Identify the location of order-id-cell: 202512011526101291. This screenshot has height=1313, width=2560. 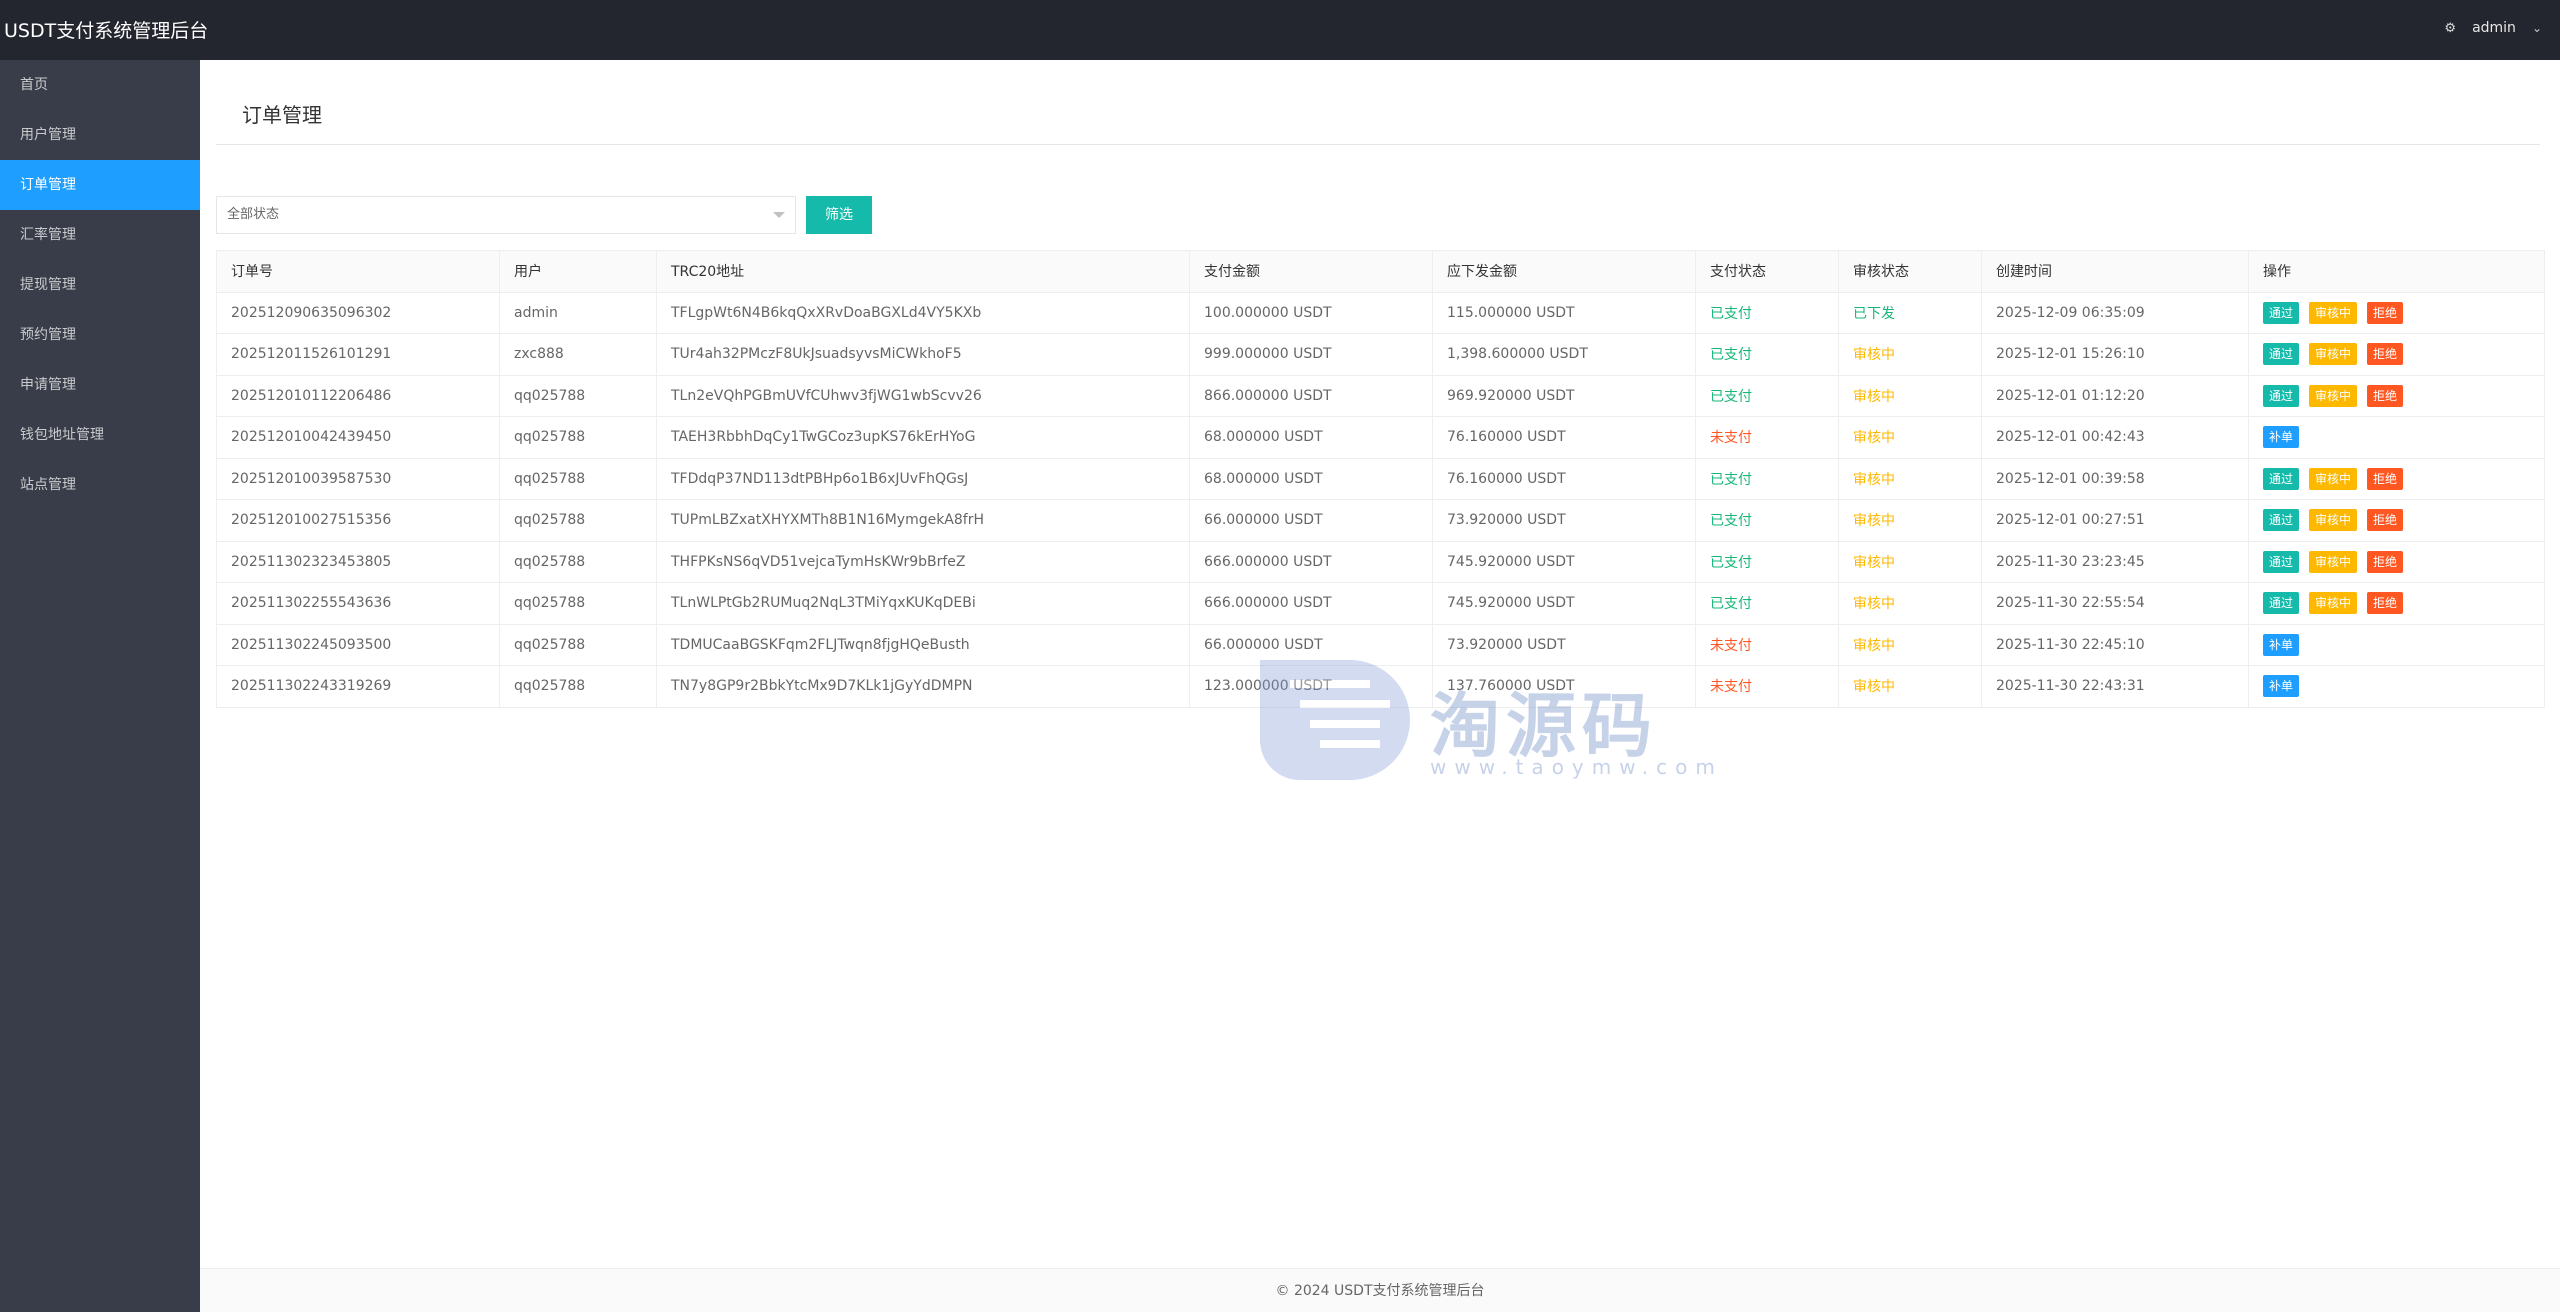
(358, 354).